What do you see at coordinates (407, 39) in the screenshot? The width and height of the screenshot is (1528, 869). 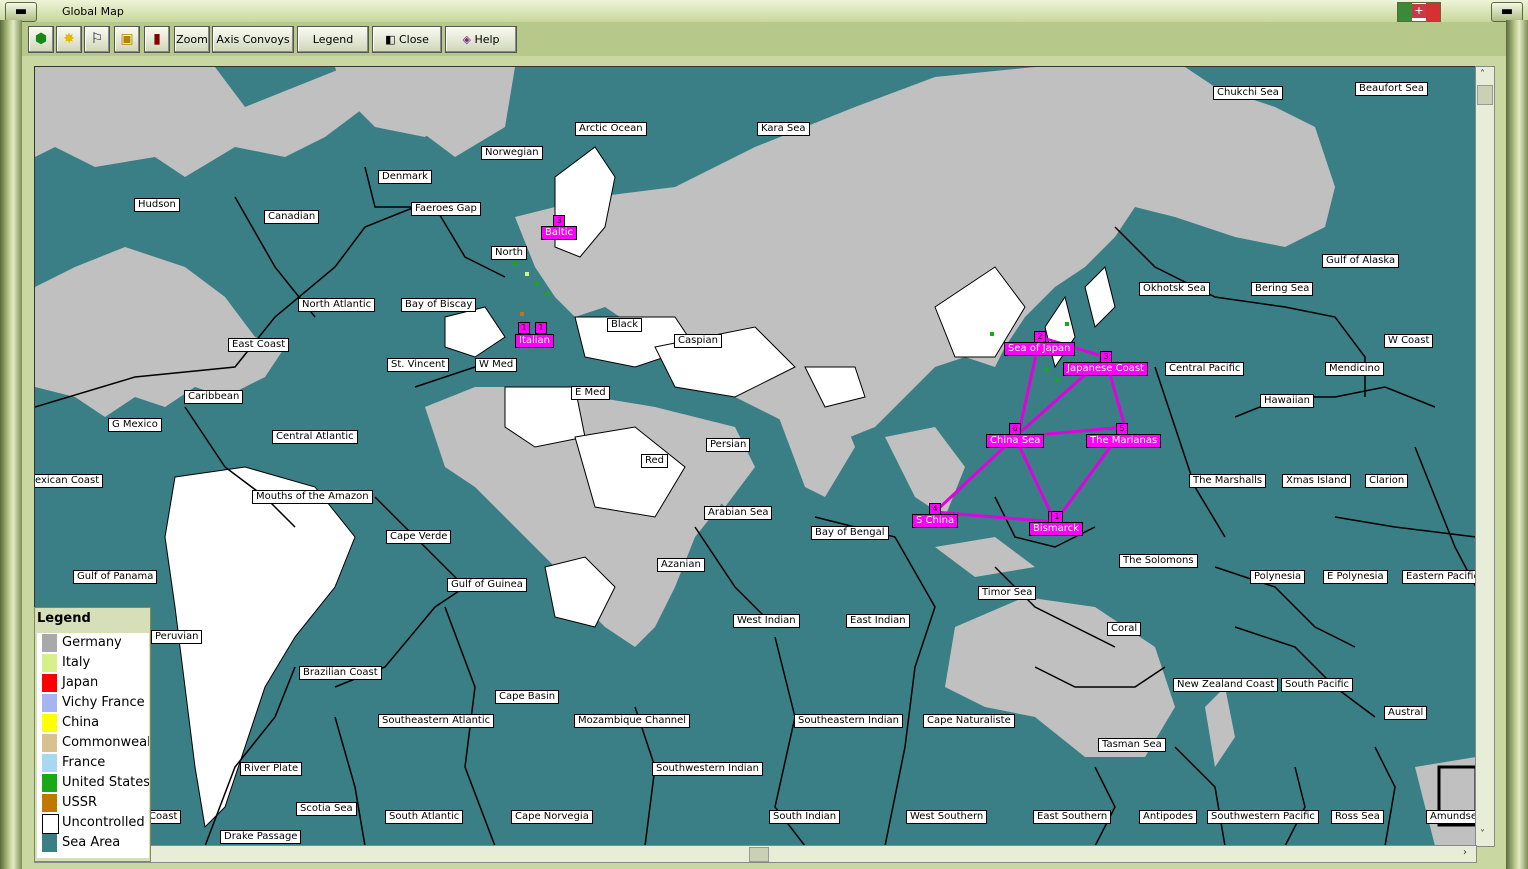 I see `close-button: ◧ Close` at bounding box center [407, 39].